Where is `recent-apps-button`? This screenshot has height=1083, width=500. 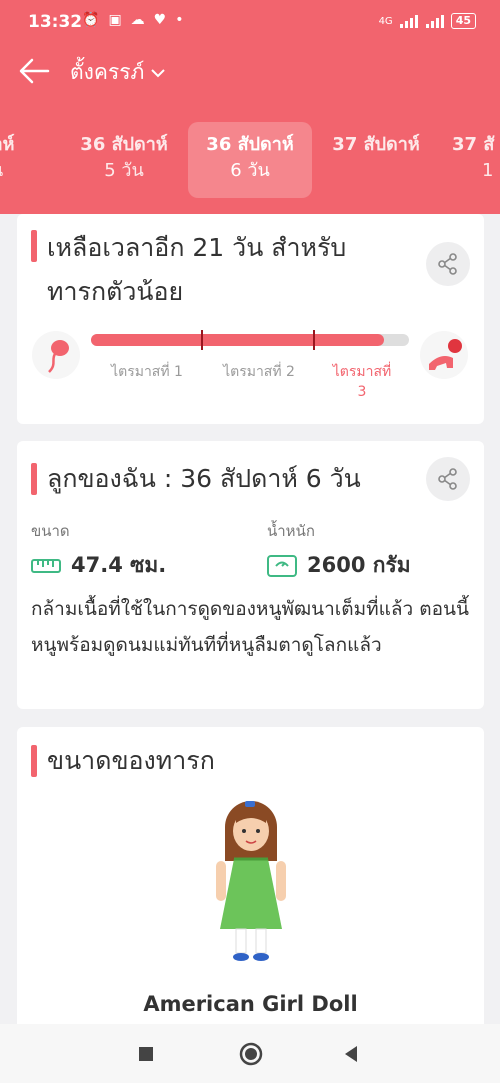
recent-apps-button is located at coordinates (146, 1054).